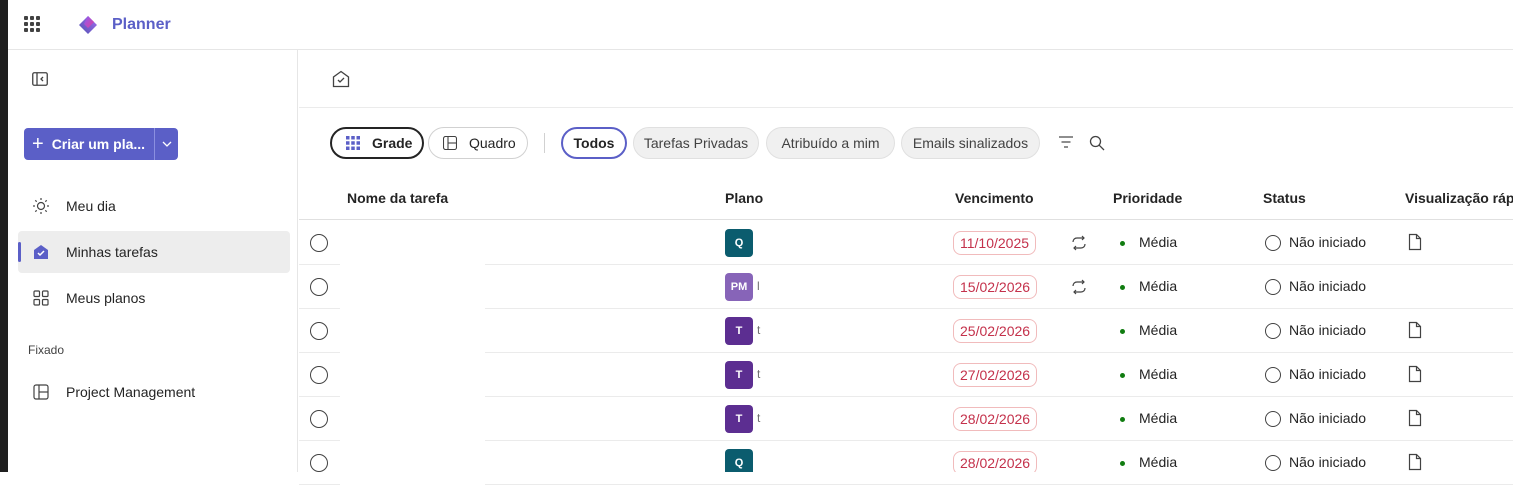 The height and width of the screenshot is (485, 1513). I want to click on filter-label: Emails sinalizados, so click(970, 143).